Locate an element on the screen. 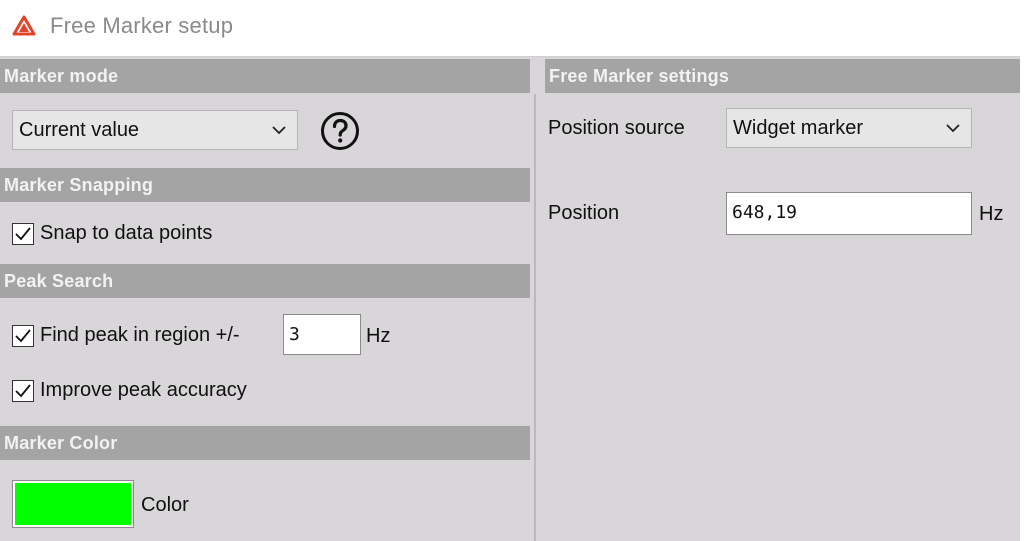  position-source-dropdown: Widget marker is located at coordinates (849, 128).